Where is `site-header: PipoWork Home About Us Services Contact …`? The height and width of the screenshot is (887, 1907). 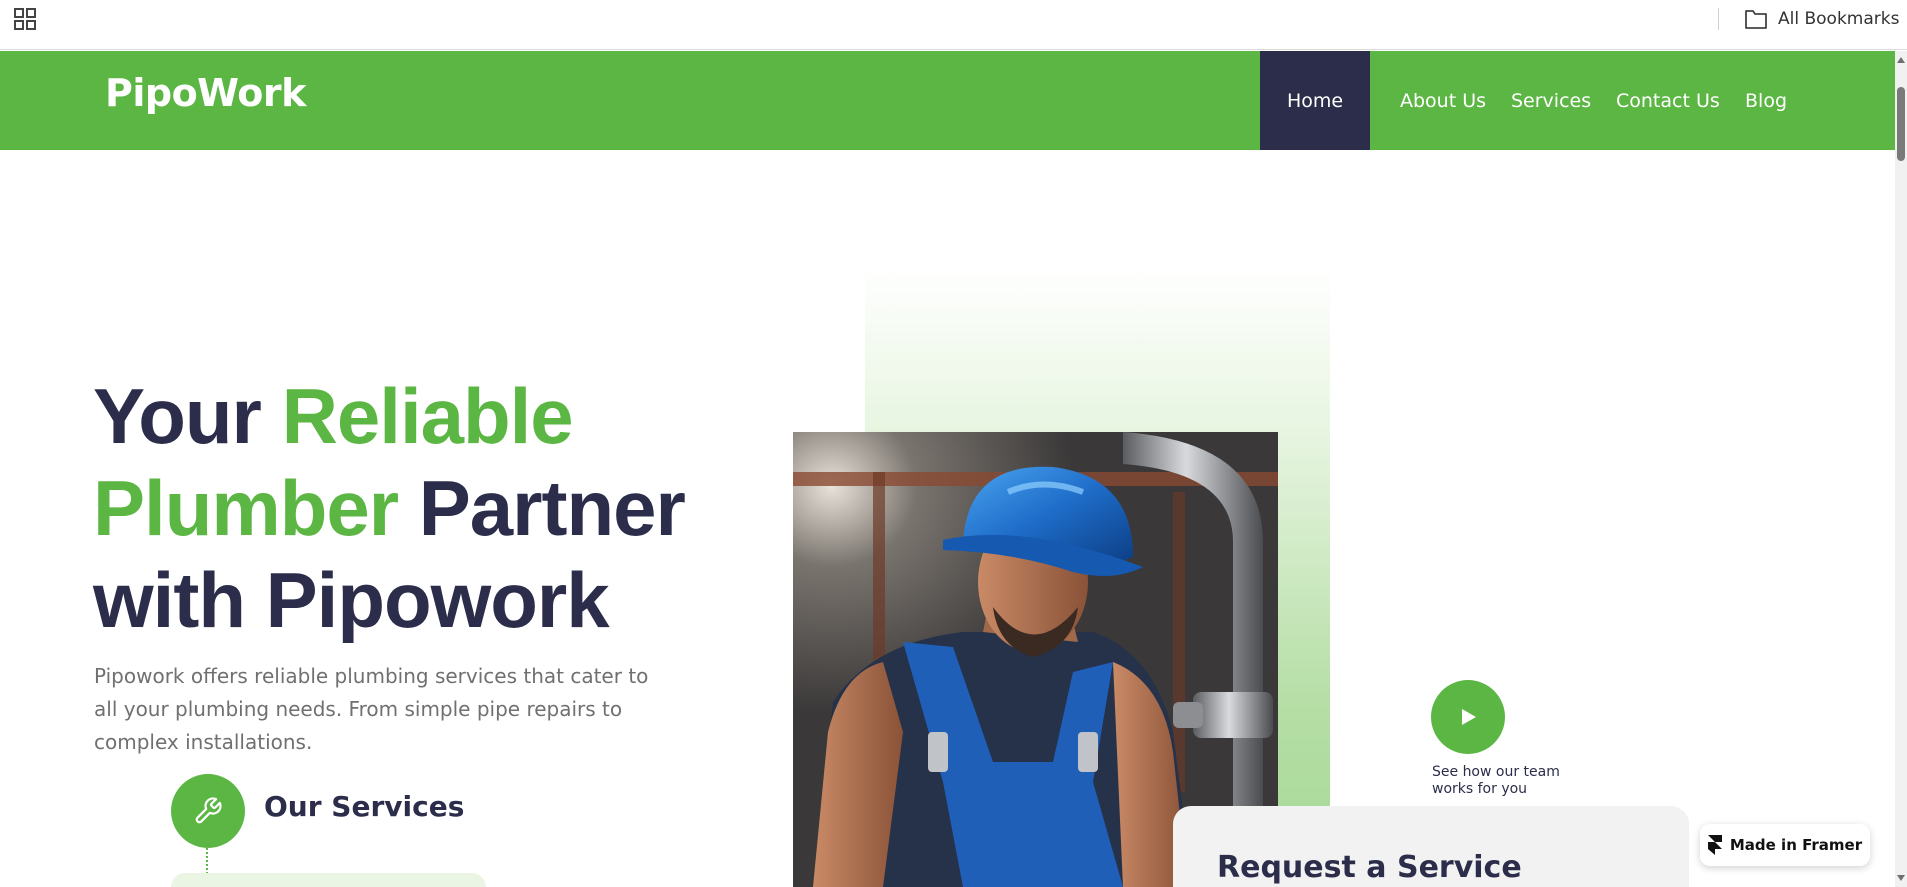 site-header: PipoWork Home About Us Services Contact … is located at coordinates (947, 100).